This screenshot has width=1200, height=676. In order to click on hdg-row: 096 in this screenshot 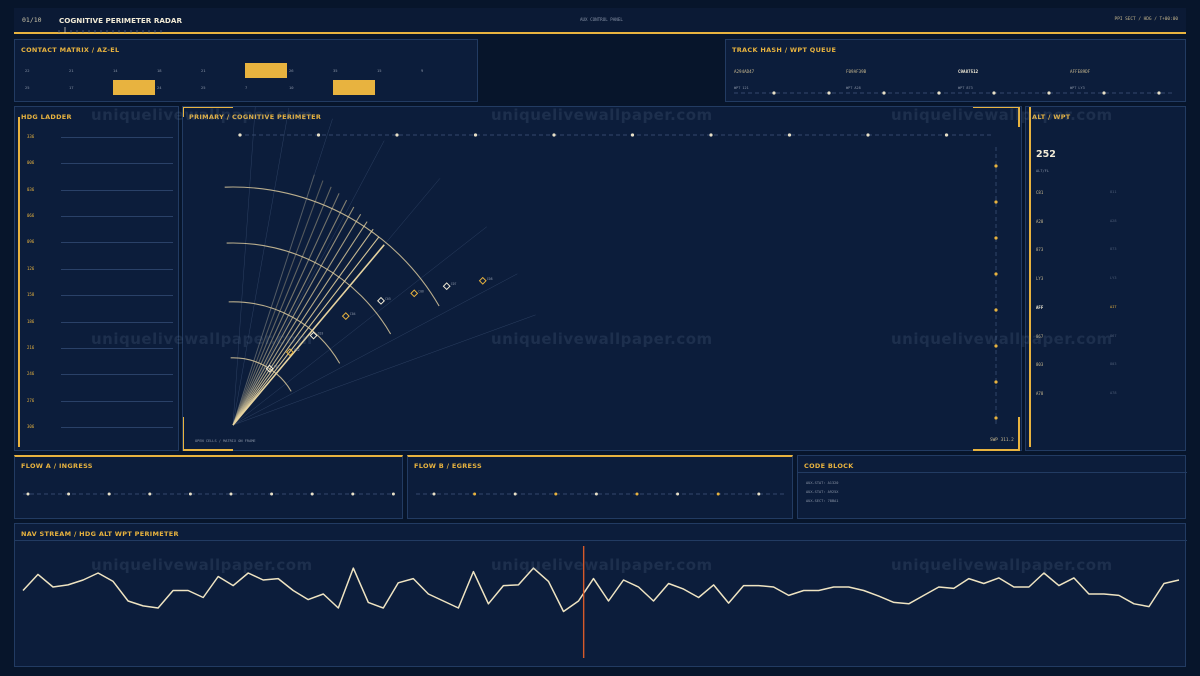, I will do `click(100, 242)`.